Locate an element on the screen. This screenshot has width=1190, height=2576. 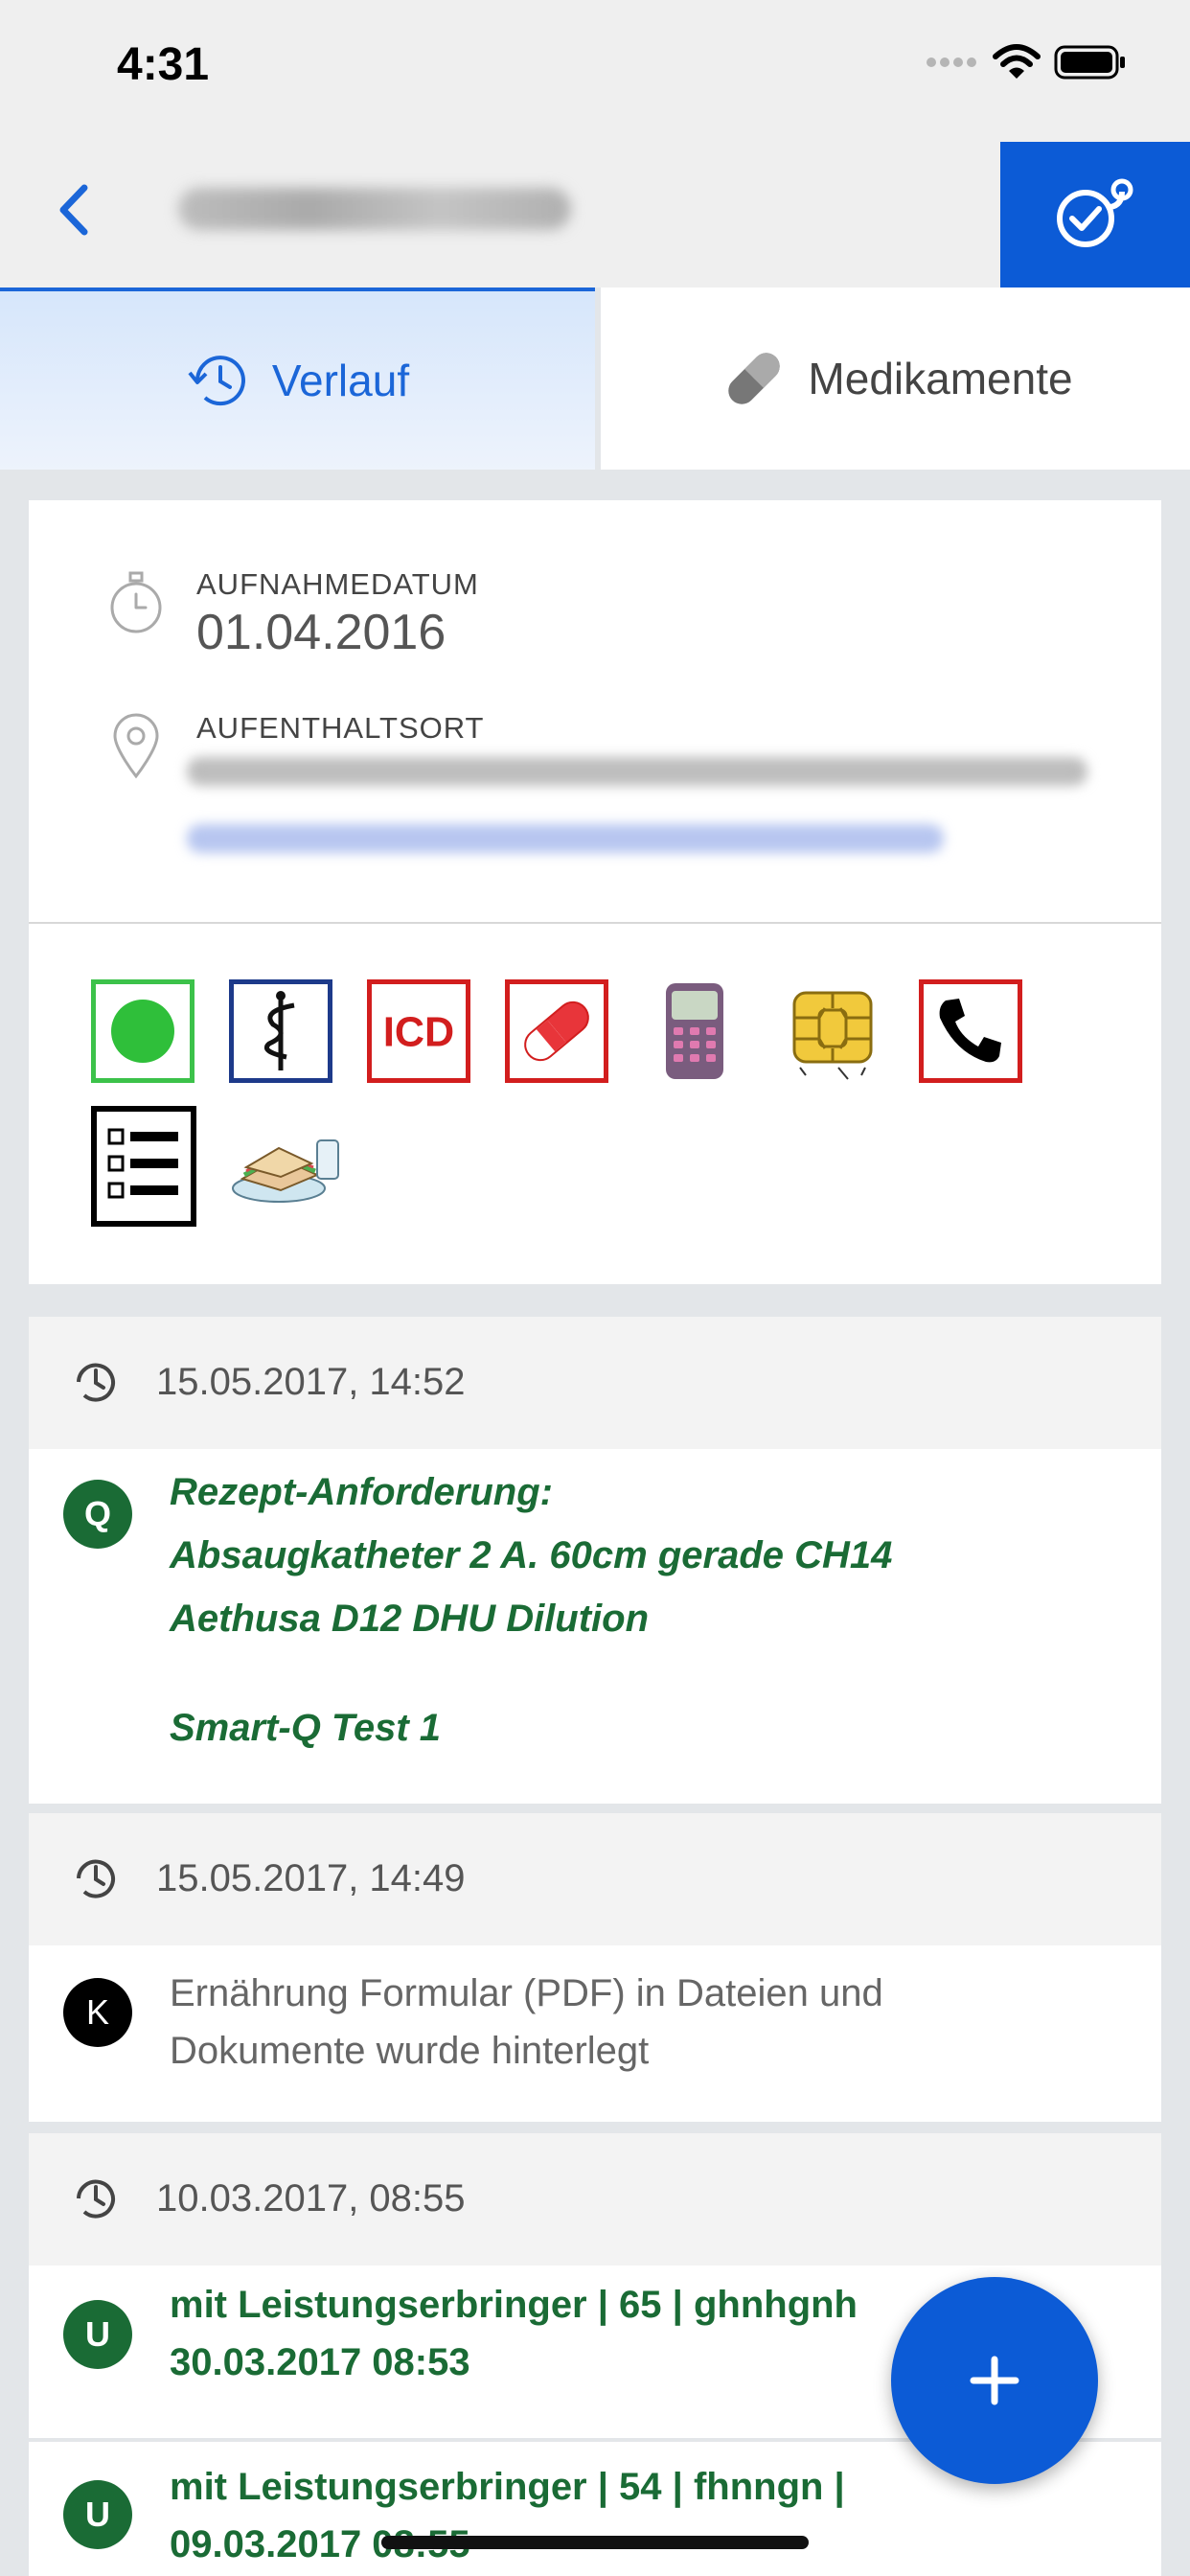
navigation-bar is located at coordinates (595, 211).